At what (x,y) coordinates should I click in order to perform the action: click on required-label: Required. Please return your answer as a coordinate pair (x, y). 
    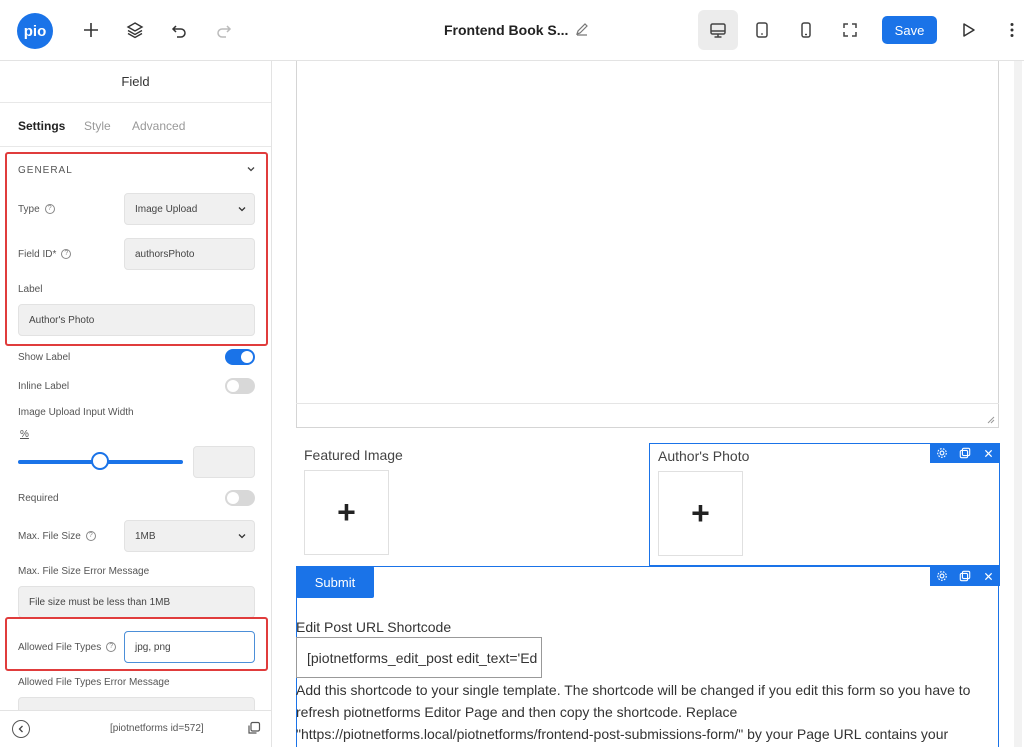
    Looking at the image, I should click on (38, 498).